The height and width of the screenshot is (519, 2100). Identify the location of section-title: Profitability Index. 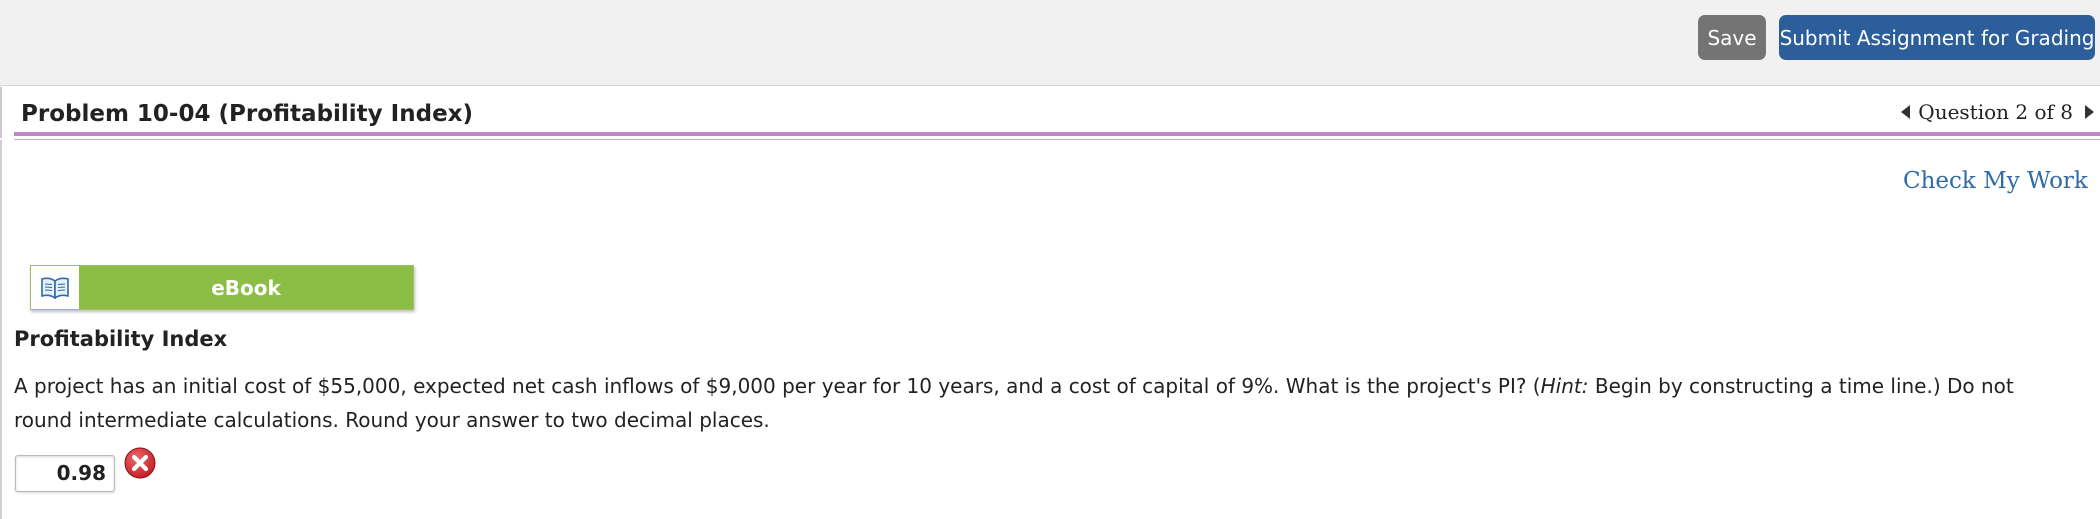
(121, 339).